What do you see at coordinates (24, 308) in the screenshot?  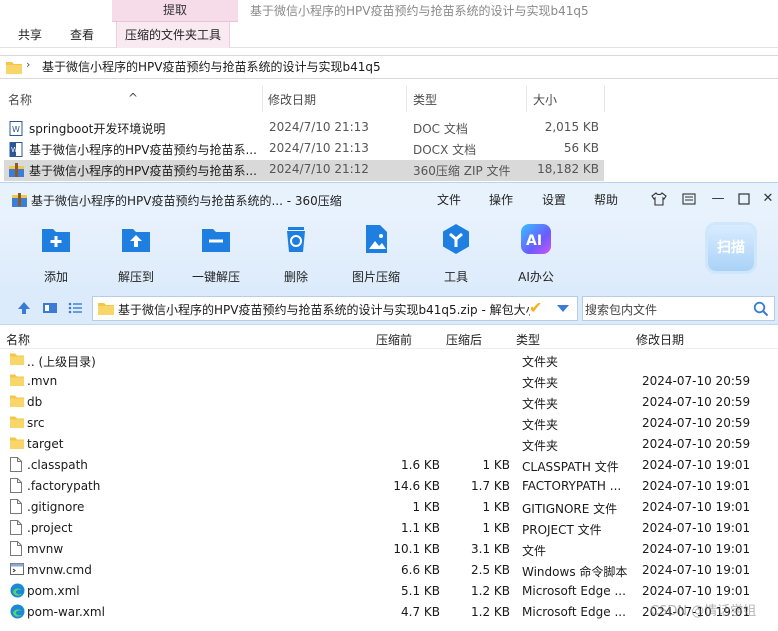 I see `up-arrow-icon` at bounding box center [24, 308].